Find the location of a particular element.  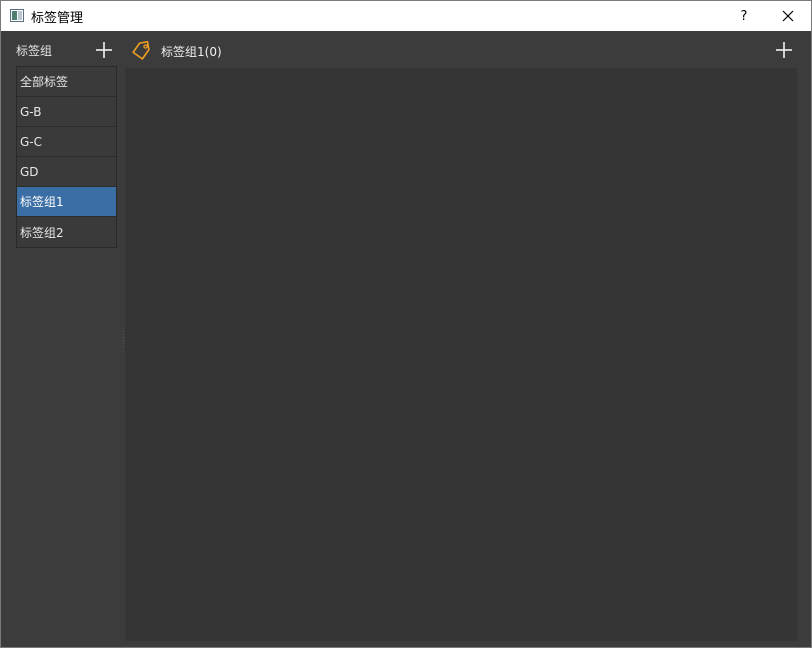

tag-group-label: 标签组1 is located at coordinates (42, 202).